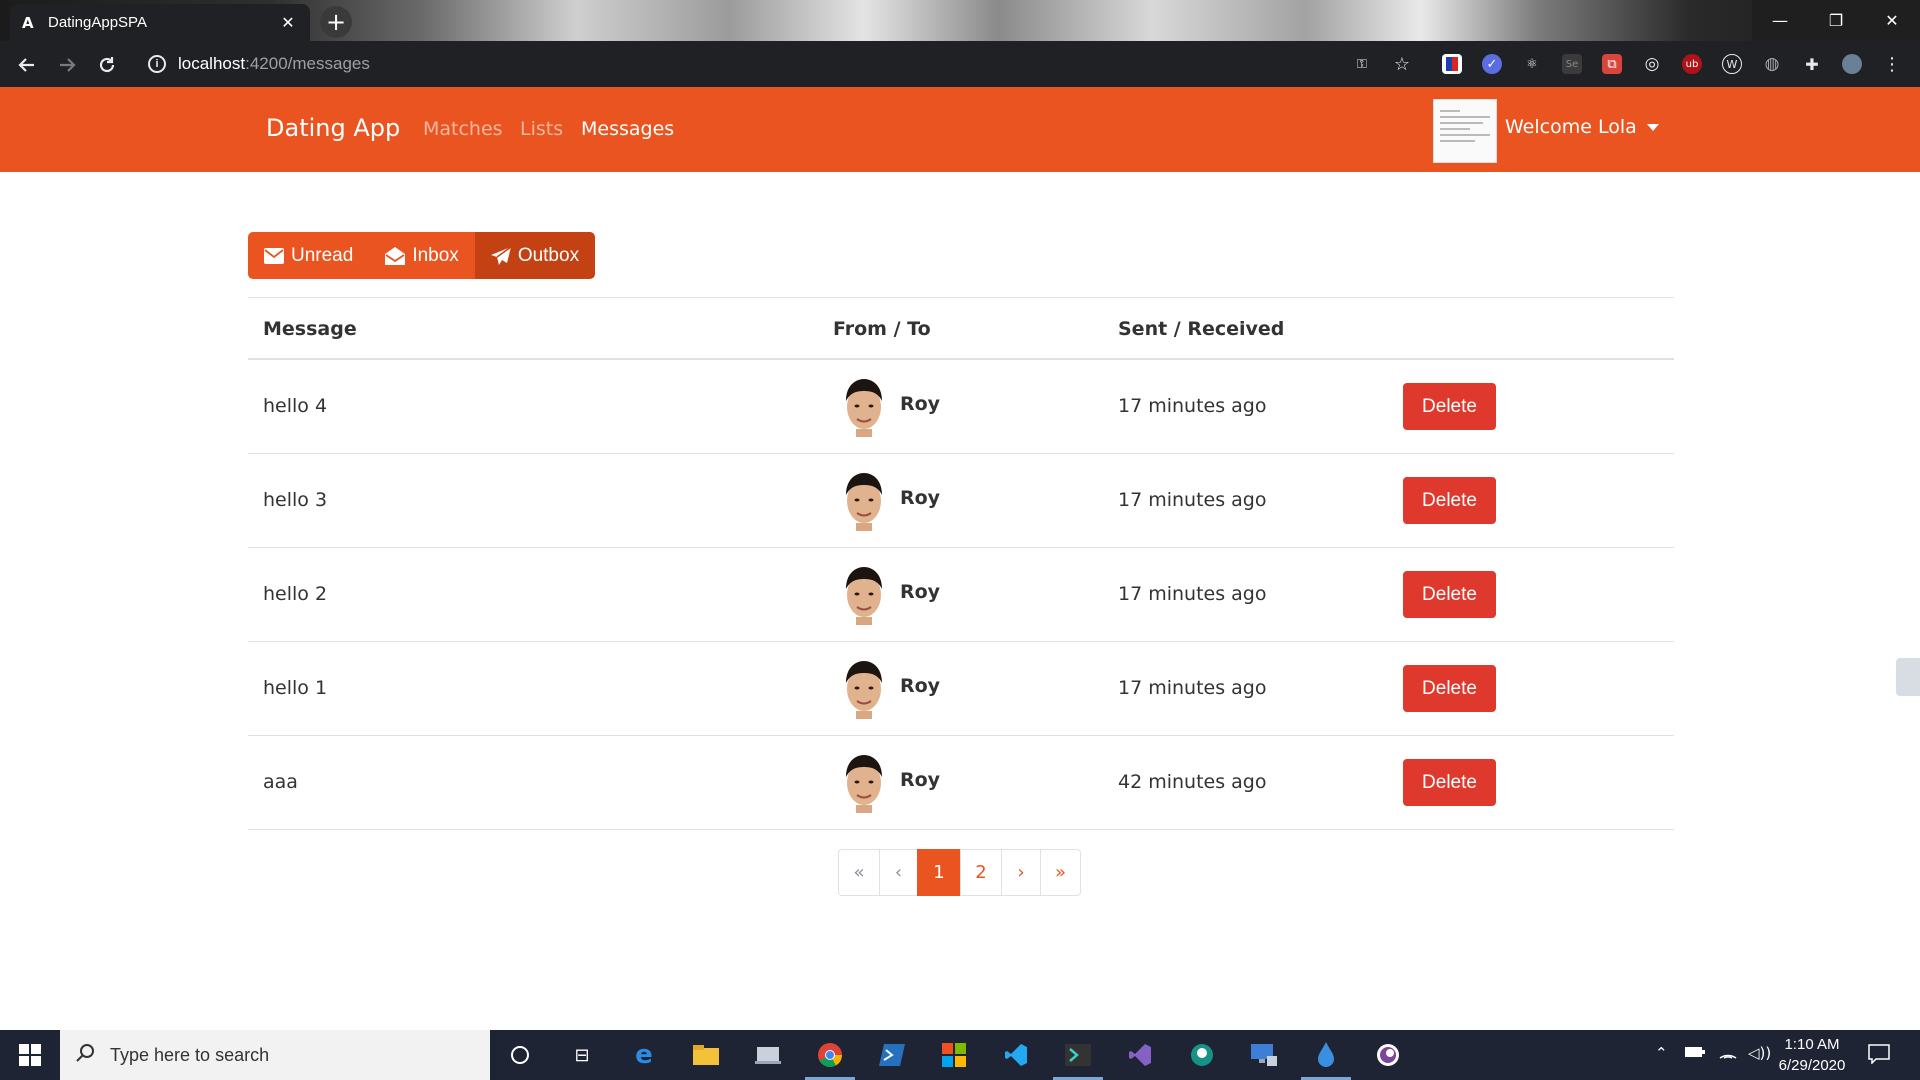 This screenshot has height=1080, width=1920. Describe the element at coordinates (275, 1055) in the screenshot. I see `taskbar-search-box: Type here to search` at that location.